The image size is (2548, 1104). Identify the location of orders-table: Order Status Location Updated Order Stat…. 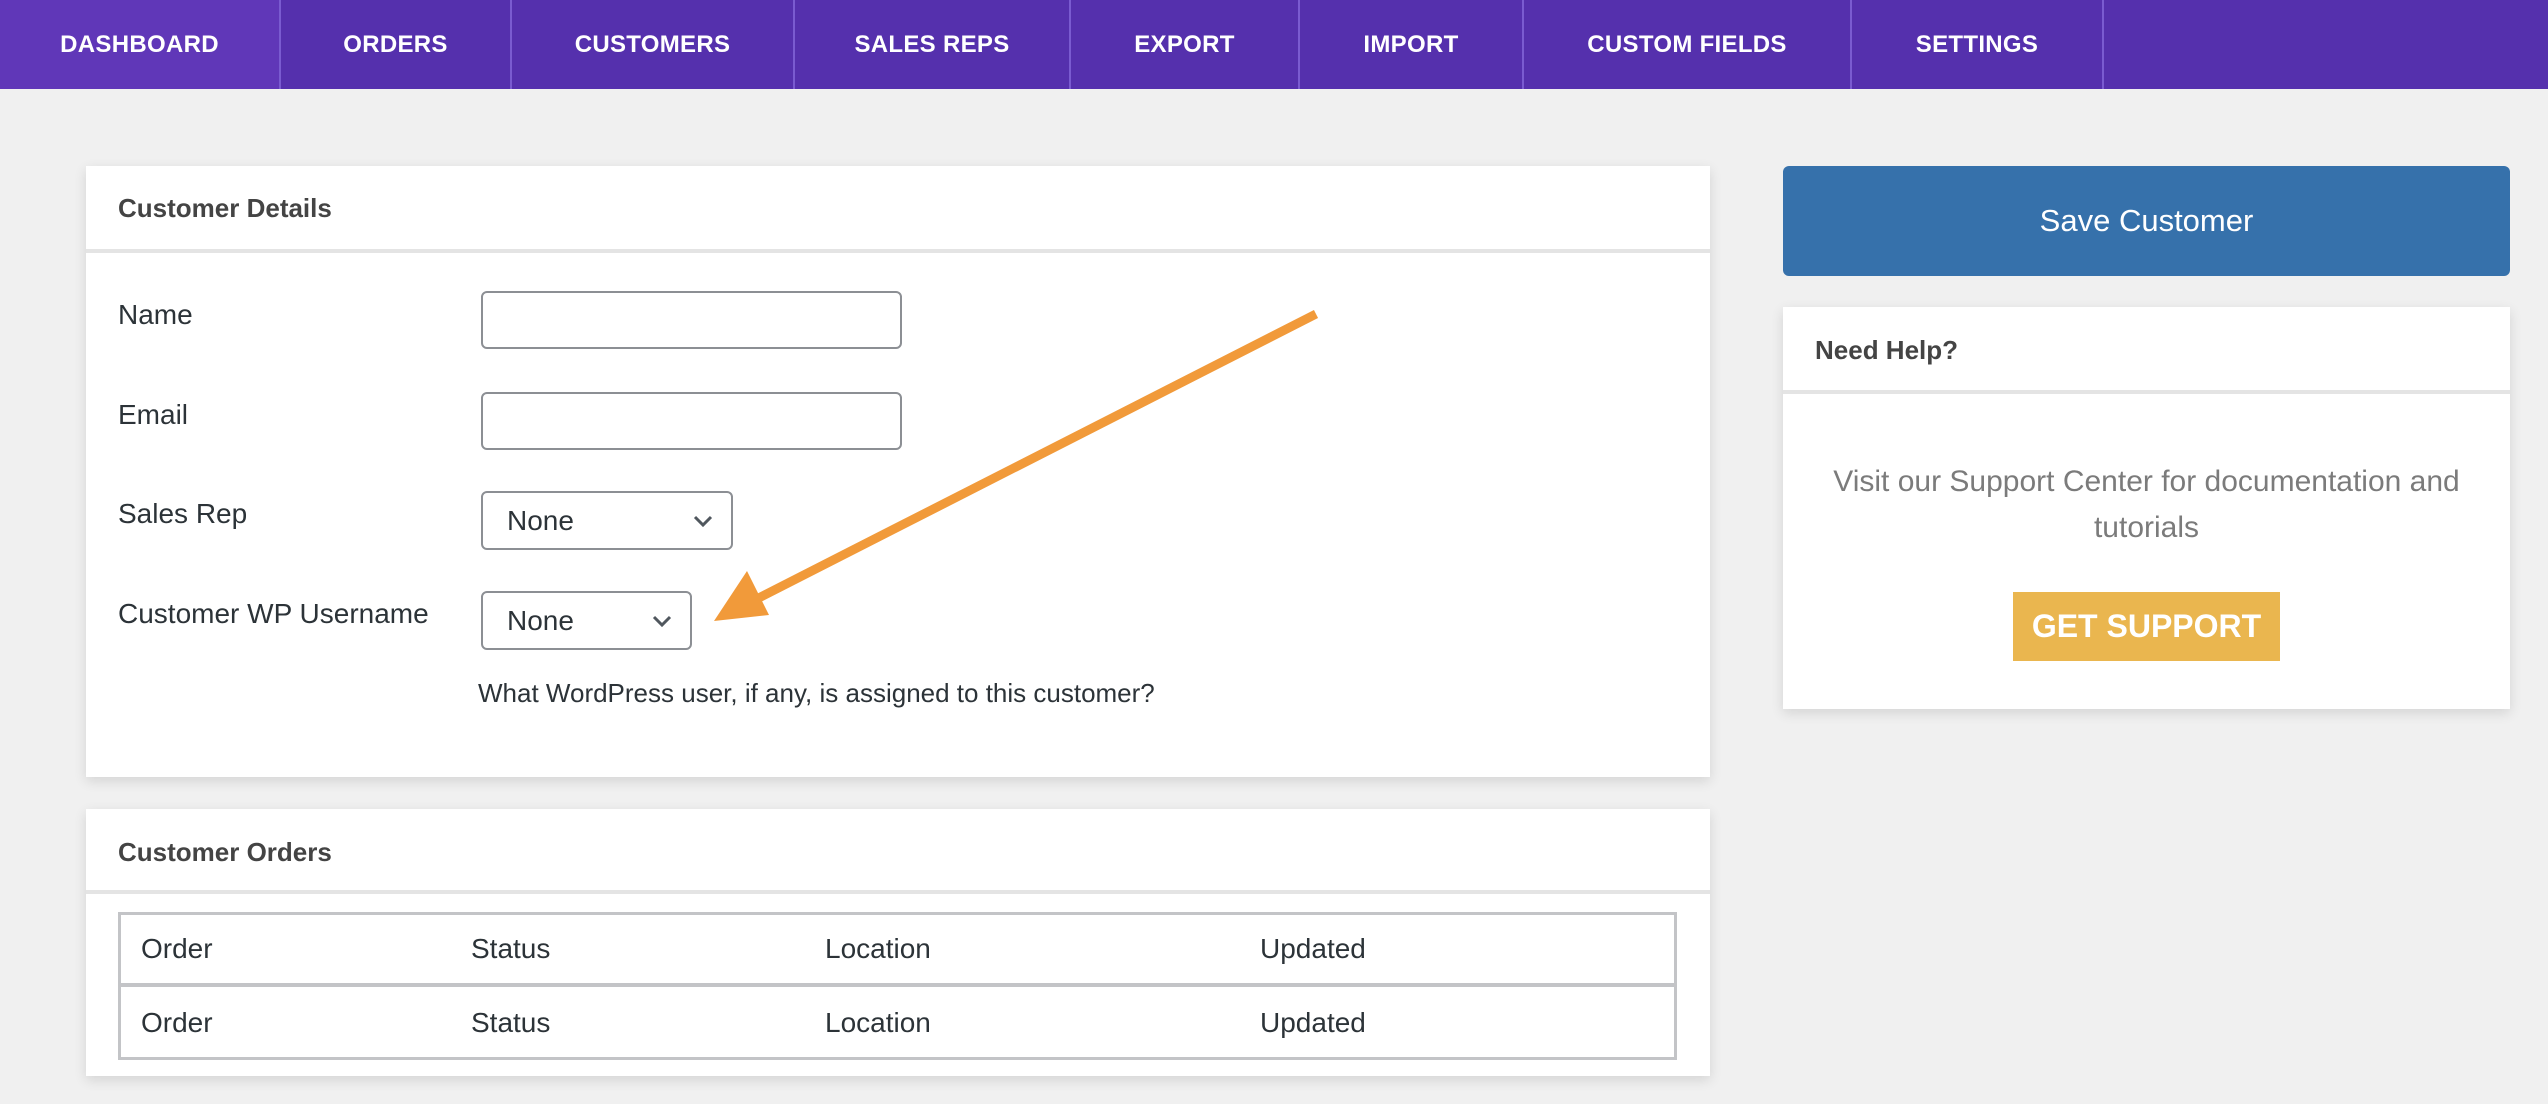
(897, 986).